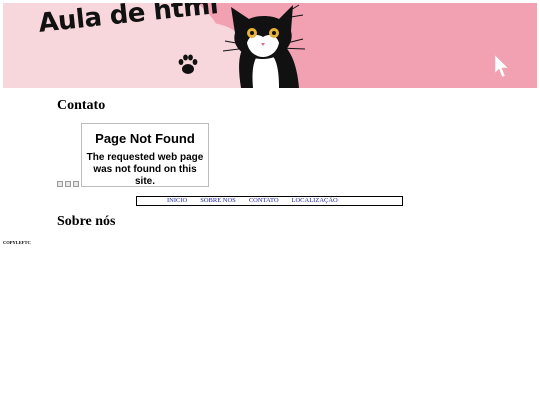  I want to click on cursor-icon, so click(501, 66).